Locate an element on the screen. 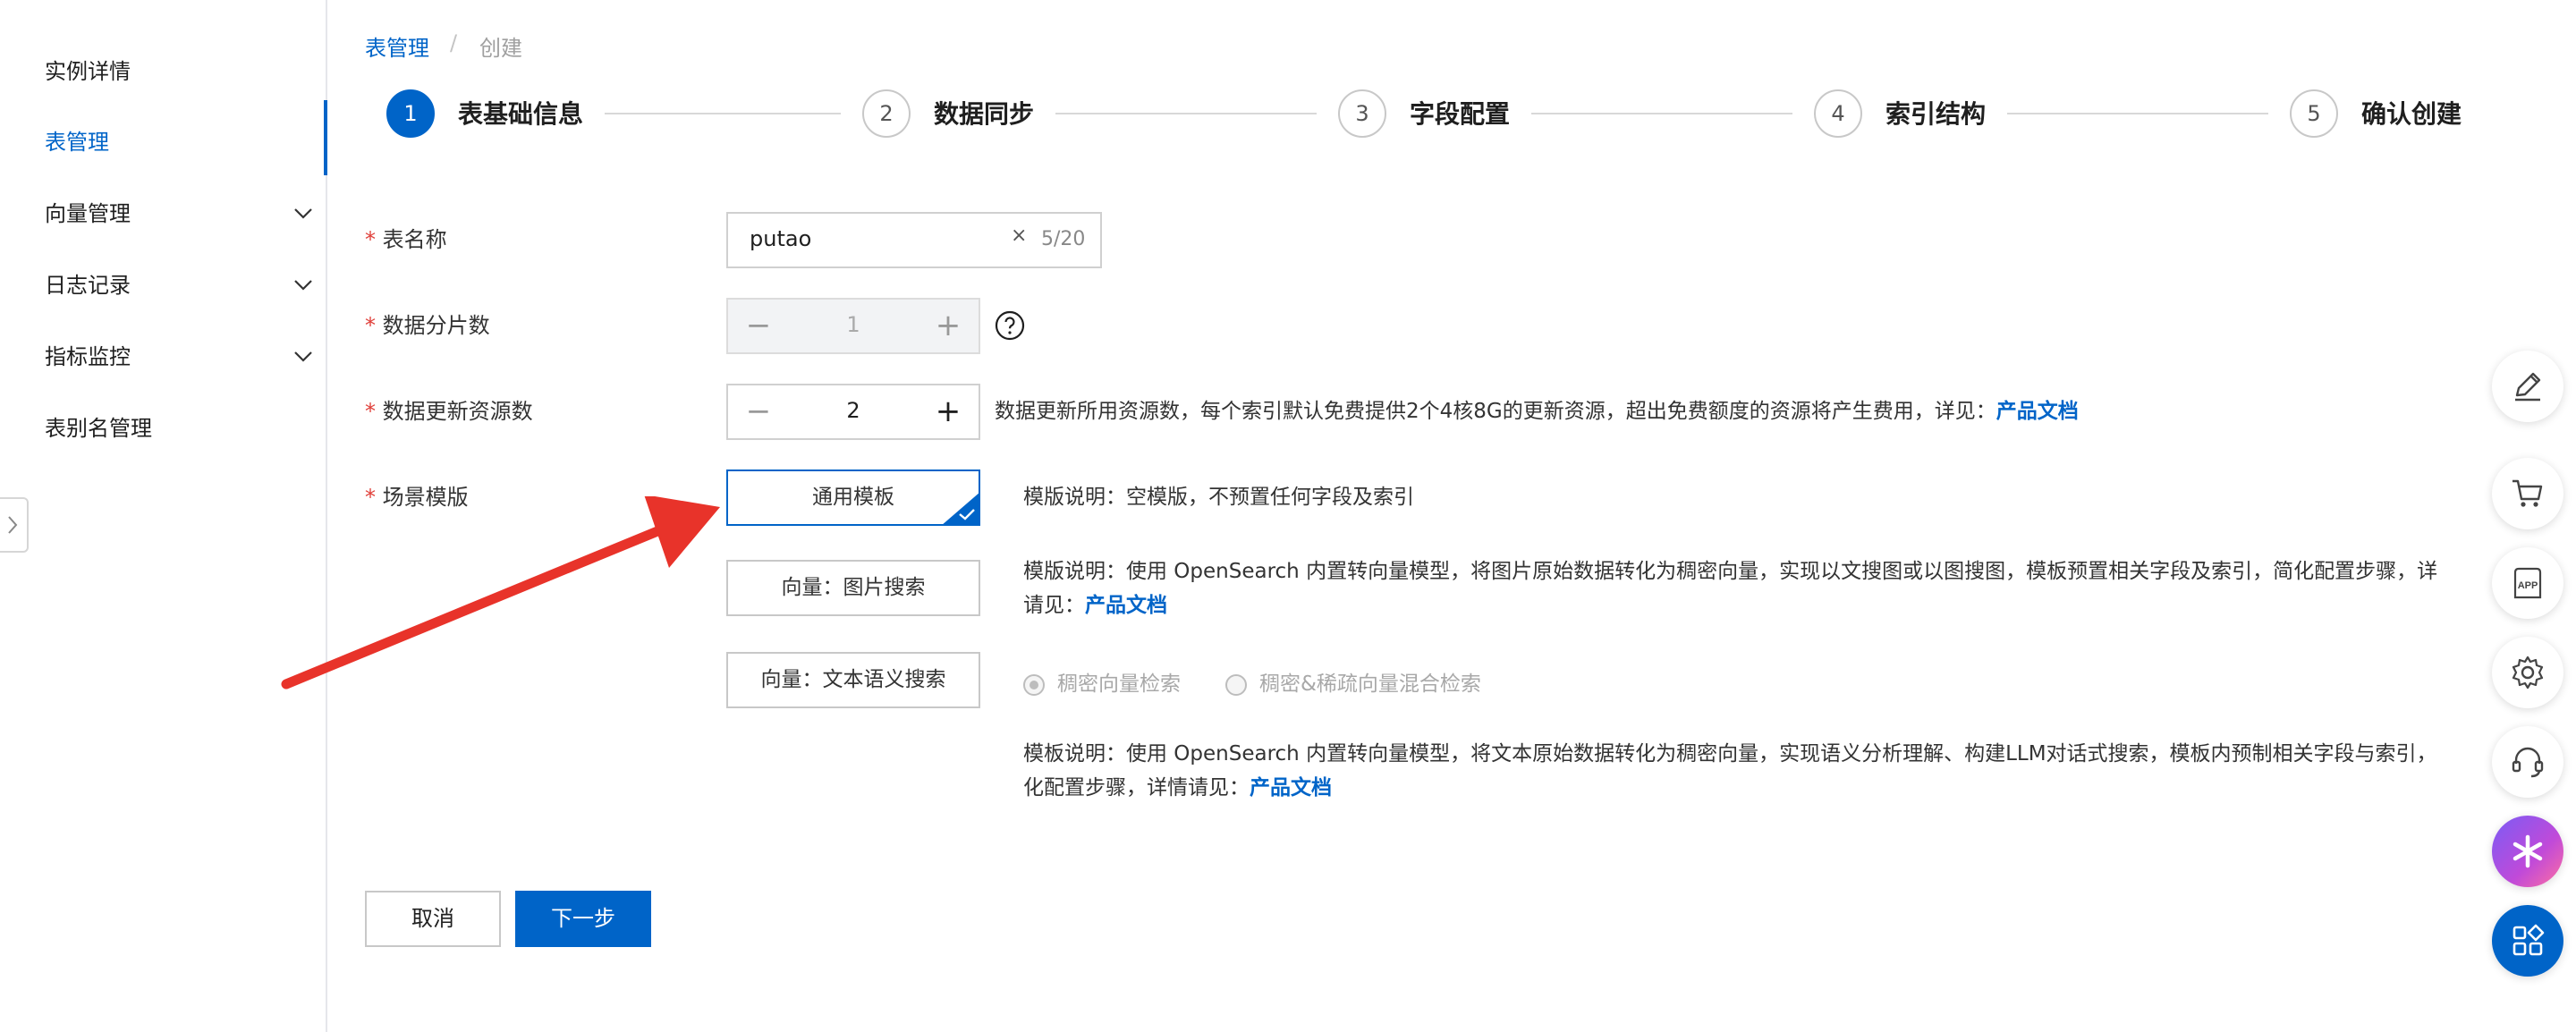 This screenshot has height=1032, width=2576. breadcrumb-root: 表管理 is located at coordinates (397, 46).